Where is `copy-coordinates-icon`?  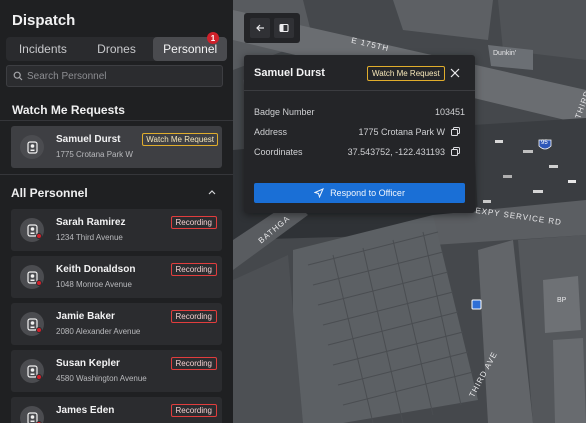 copy-coordinates-icon is located at coordinates (455, 151).